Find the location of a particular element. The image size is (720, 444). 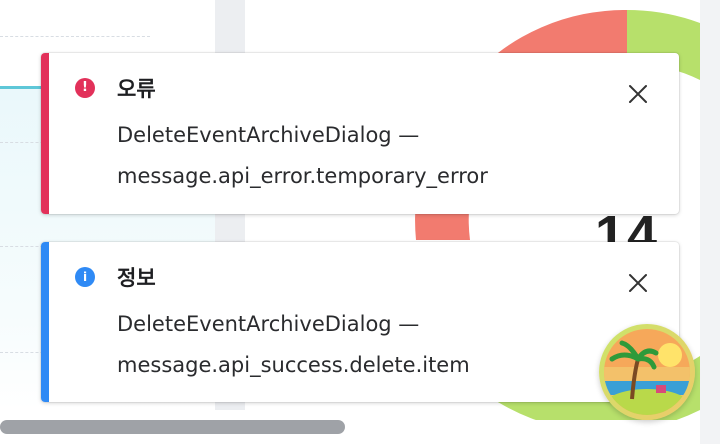

error-icon: ! is located at coordinates (85, 88).